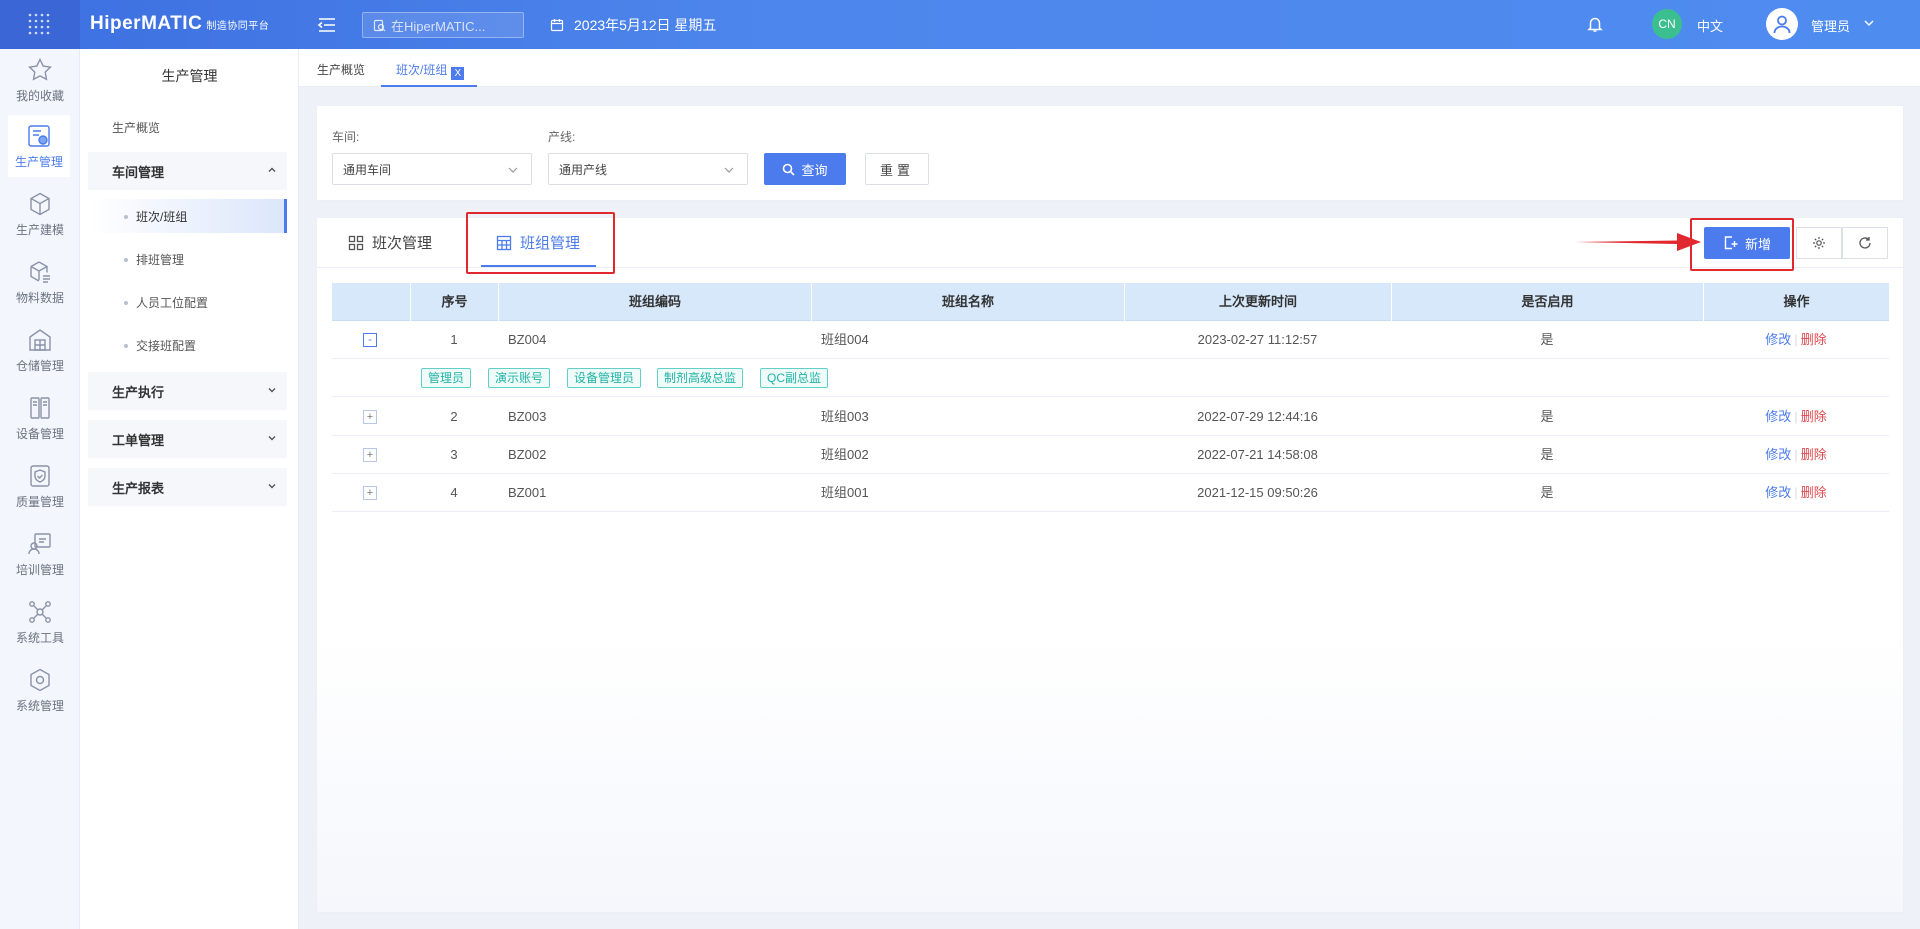  What do you see at coordinates (402, 243) in the screenshot?
I see `tab-label: 班次管理` at bounding box center [402, 243].